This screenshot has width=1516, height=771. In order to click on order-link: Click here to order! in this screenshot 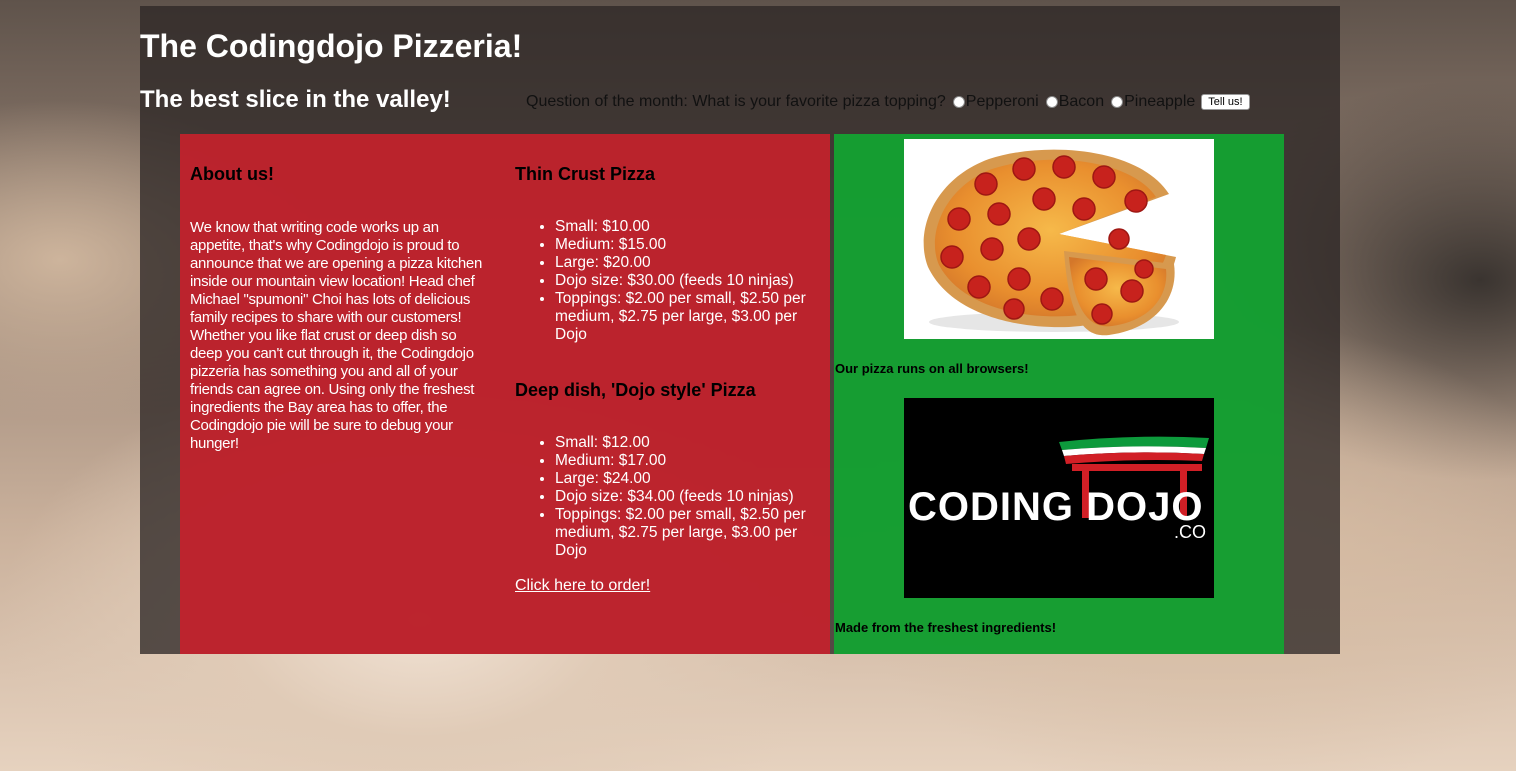, I will do `click(582, 586)`.